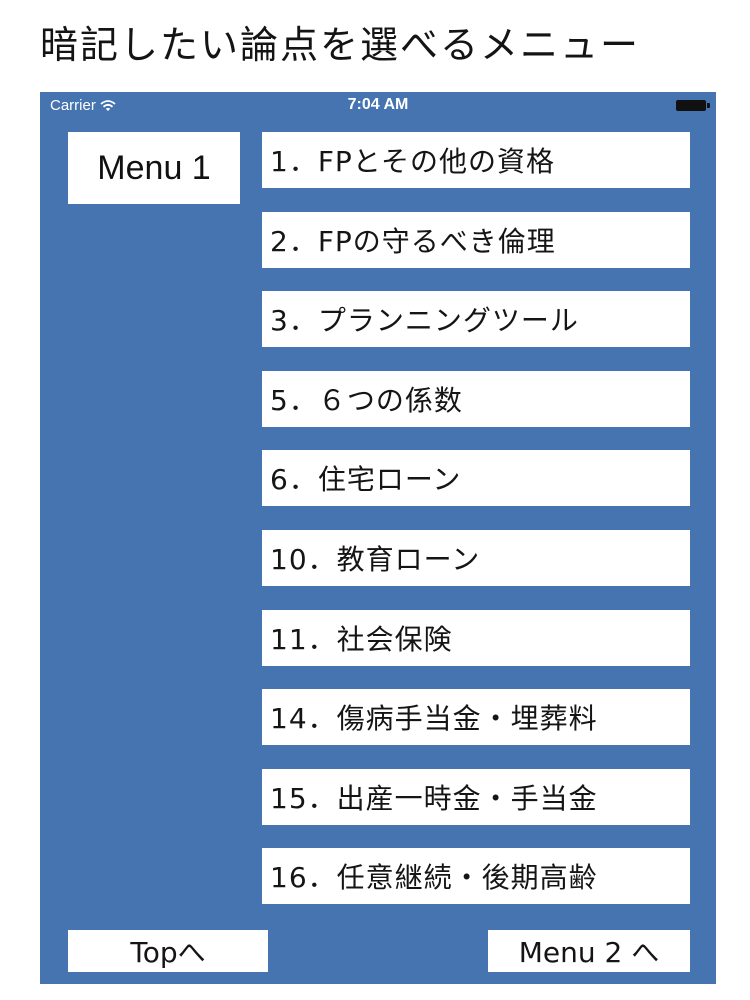  Describe the element at coordinates (476, 398) in the screenshot. I see `menu-item-six-coefficients: 5．６つの係数` at that location.